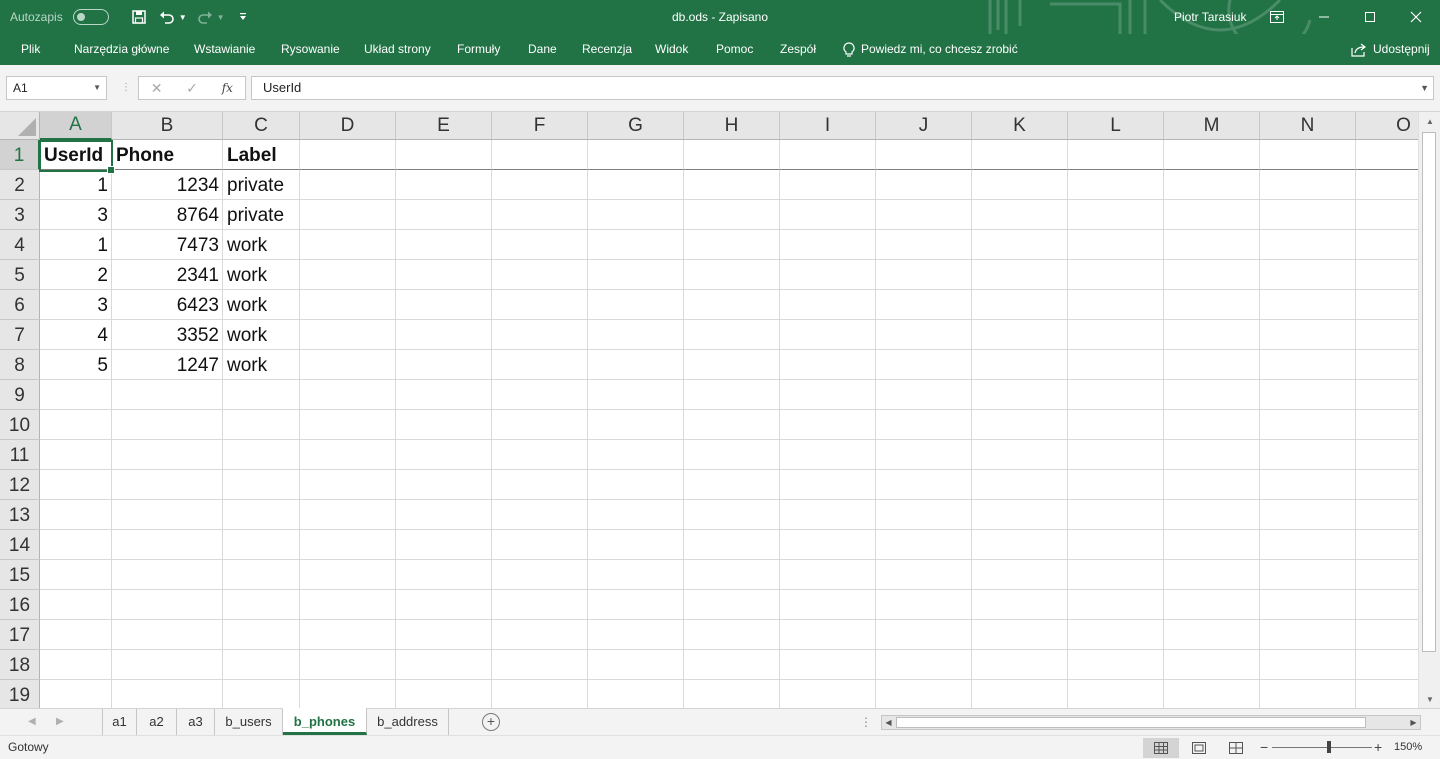  I want to click on cell-e8, so click(444, 365).